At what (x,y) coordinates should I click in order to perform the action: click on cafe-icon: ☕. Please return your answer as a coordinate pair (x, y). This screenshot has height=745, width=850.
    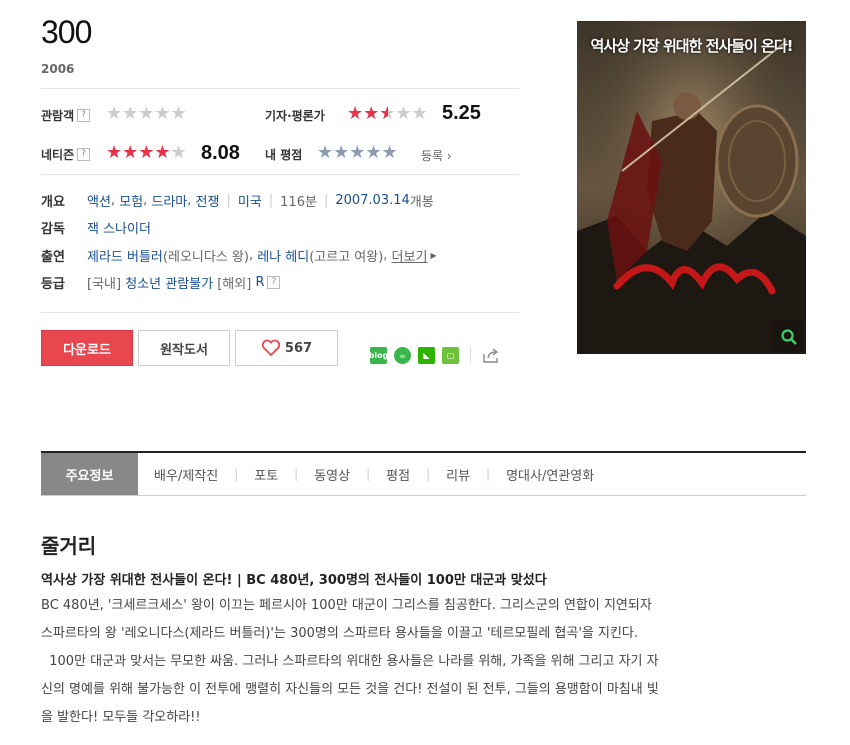
    Looking at the image, I should click on (402, 355).